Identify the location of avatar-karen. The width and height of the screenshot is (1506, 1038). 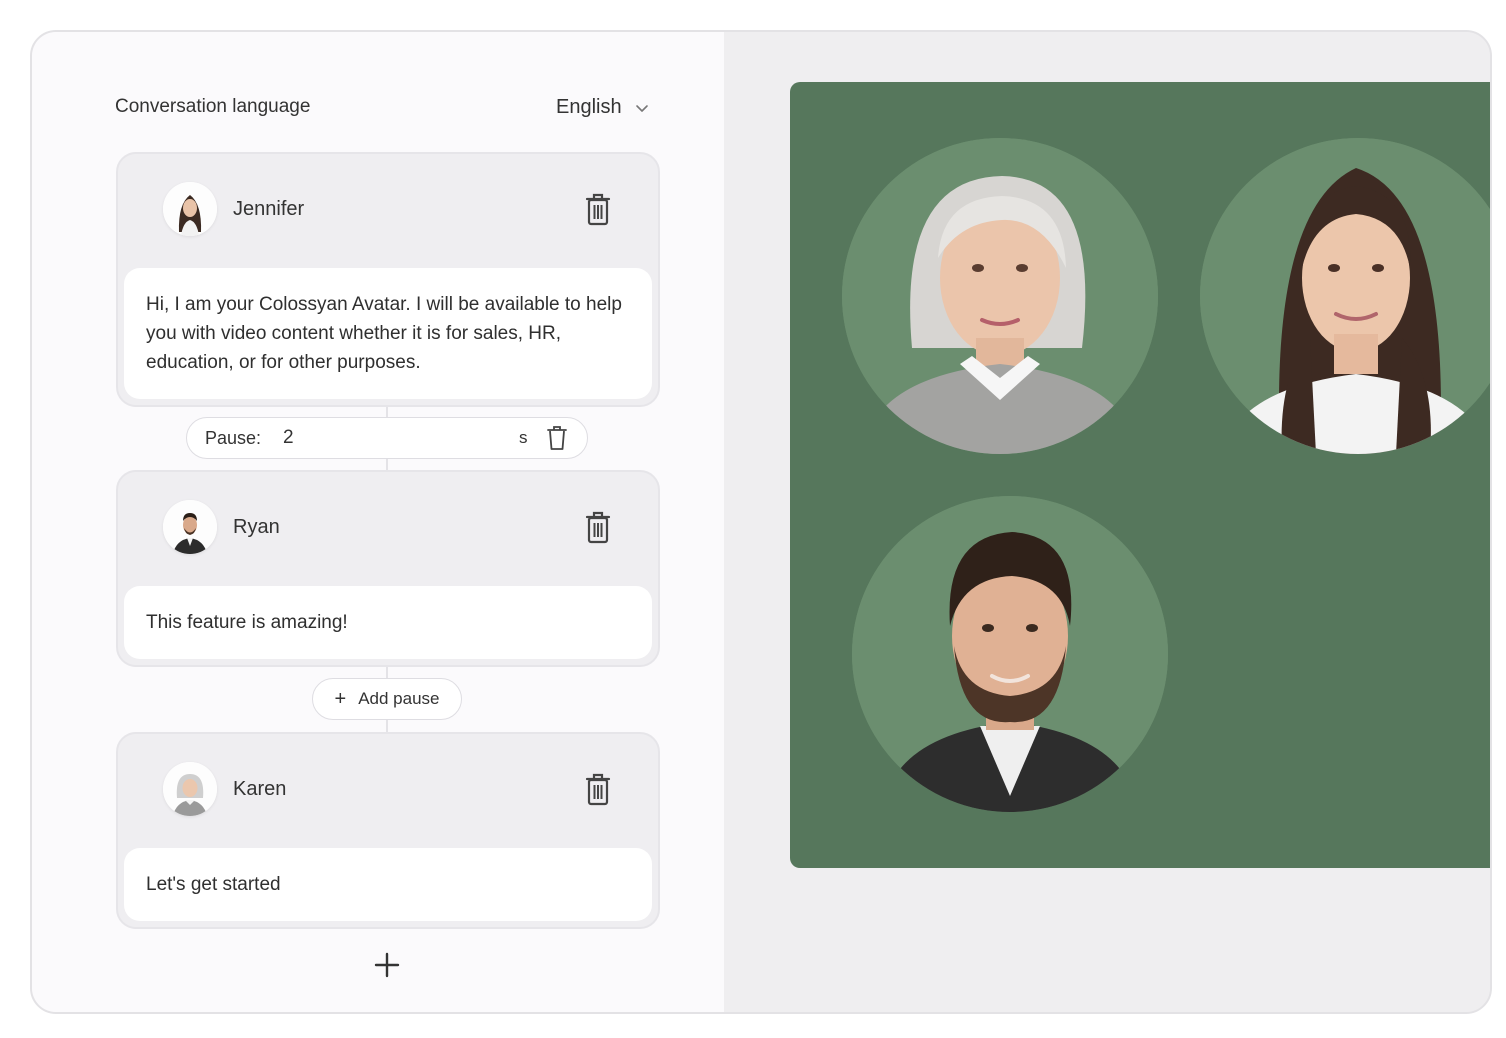
(190, 789).